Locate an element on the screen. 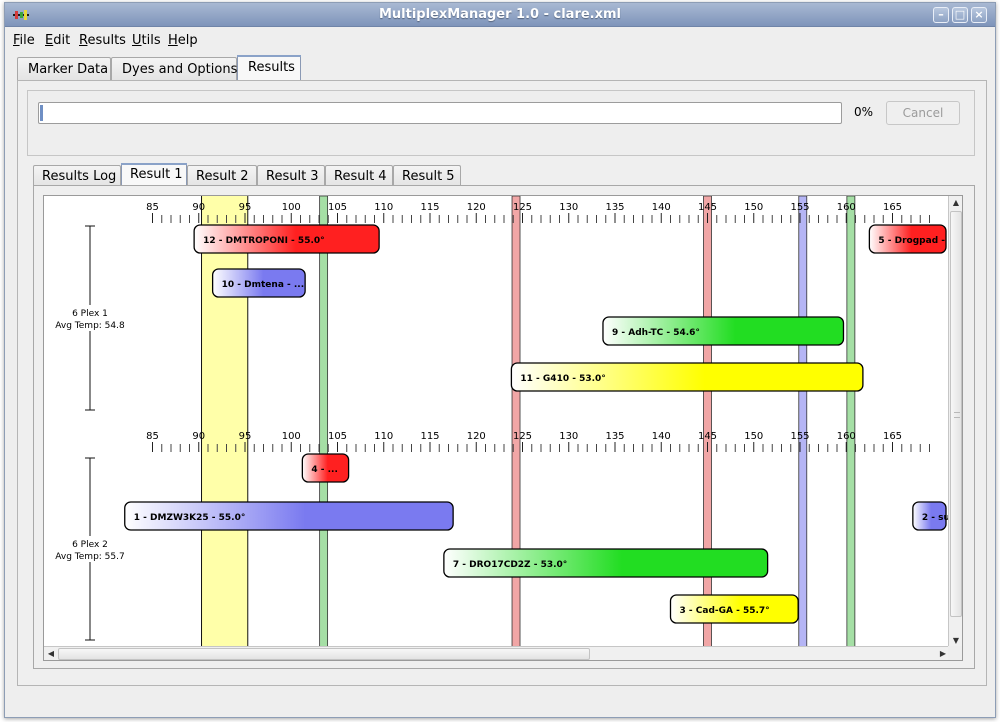  menu-help: Help is located at coordinates (183, 40).